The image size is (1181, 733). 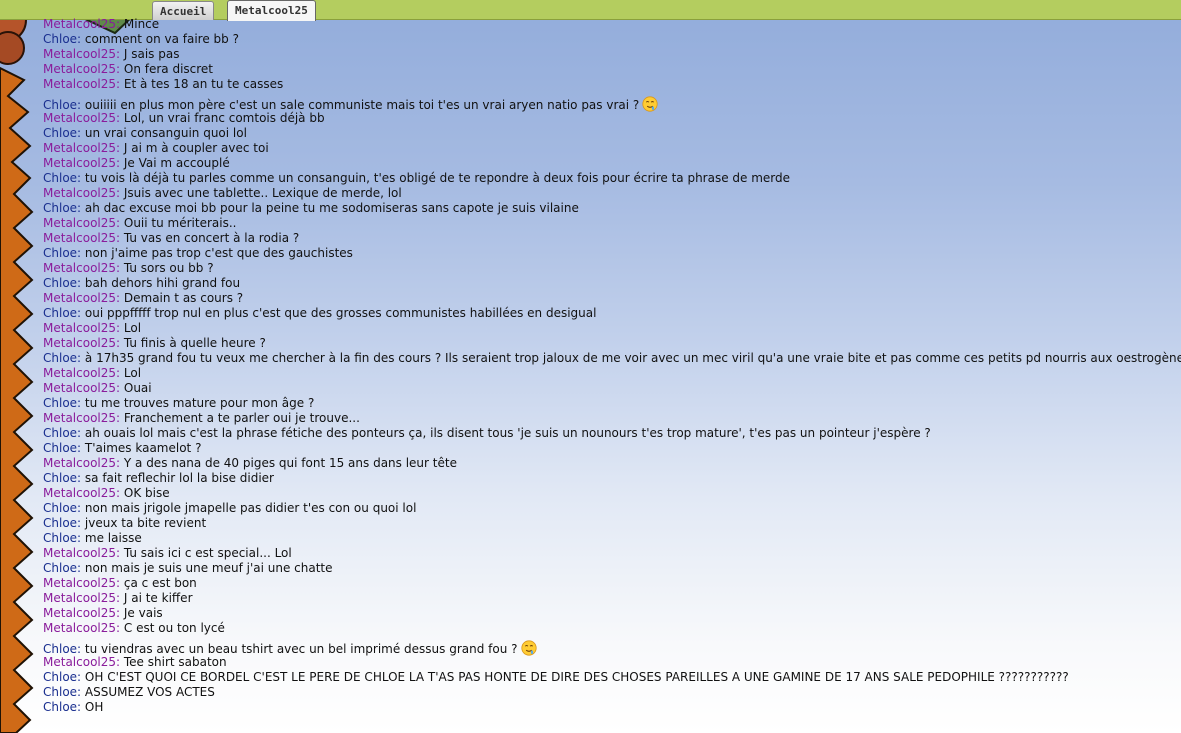 What do you see at coordinates (168, 268) in the screenshot?
I see `message-text: Tu sors ou bb ?` at bounding box center [168, 268].